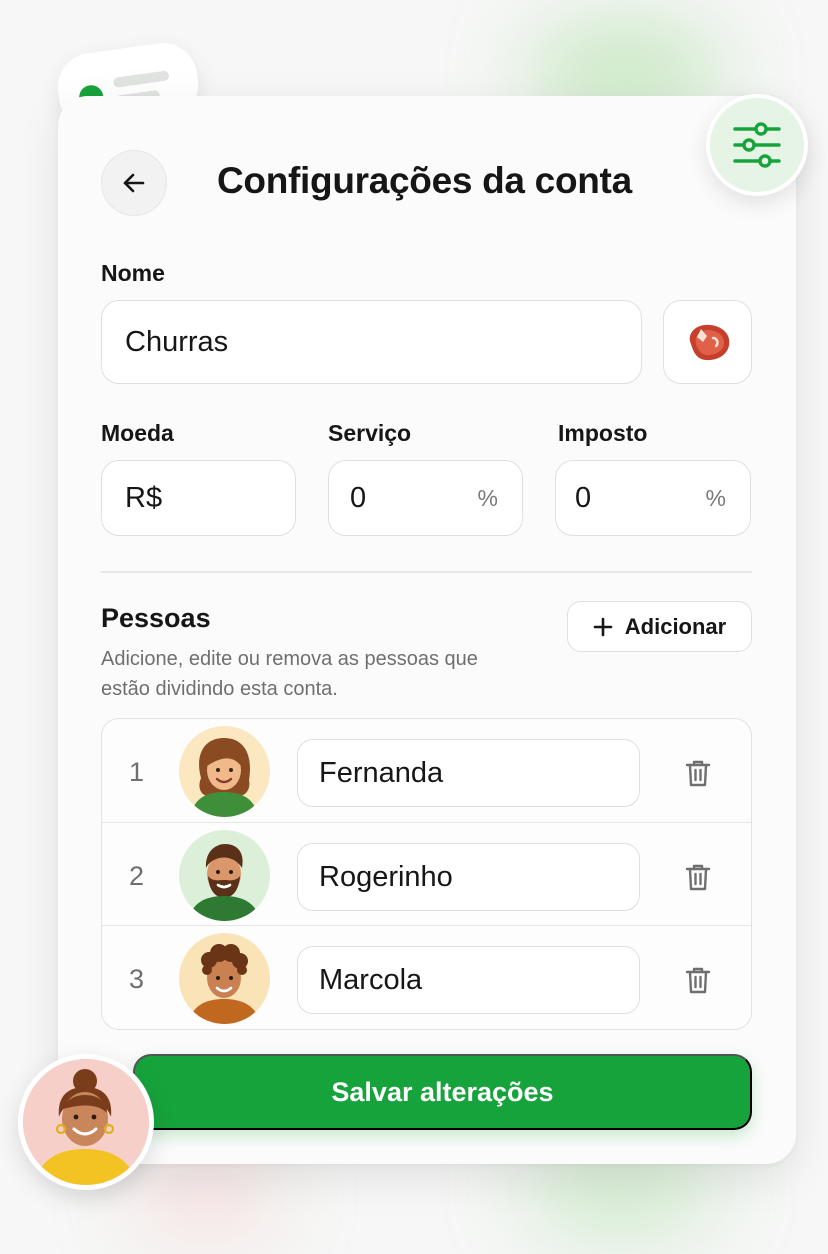 Image resolution: width=828 pixels, height=1254 pixels. I want to click on name-label: Nome, so click(133, 273).